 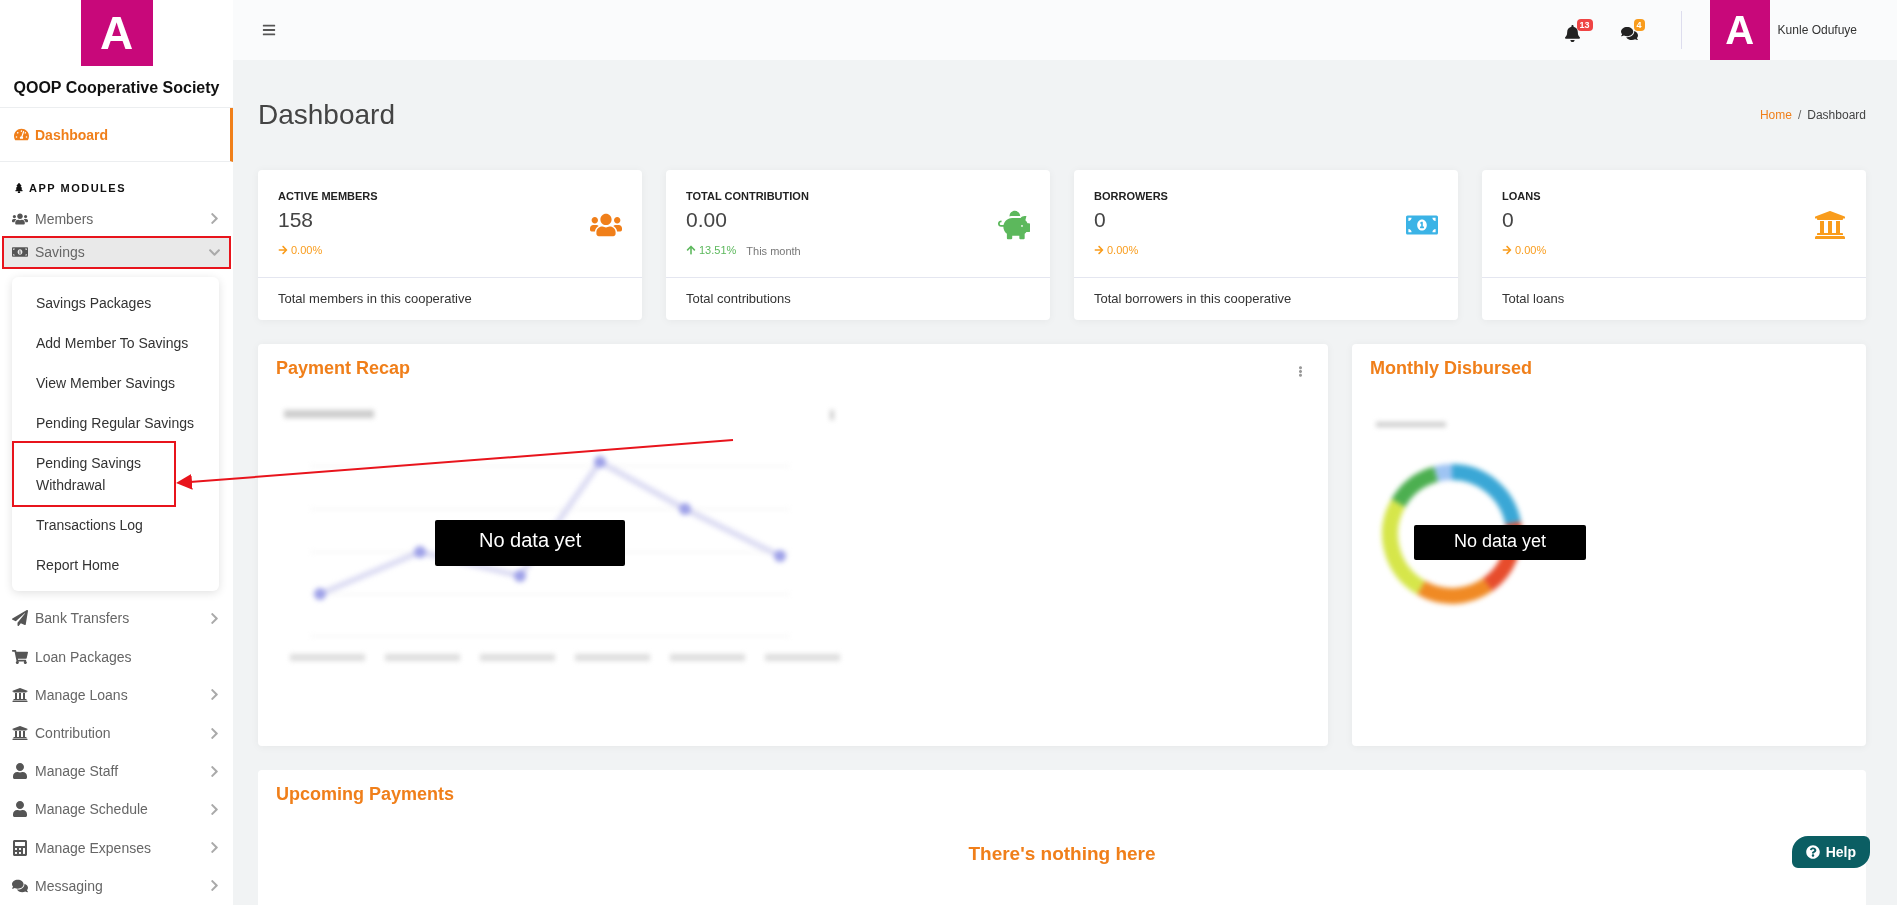 I want to click on card-title: Upcoming Payments, so click(x=365, y=794).